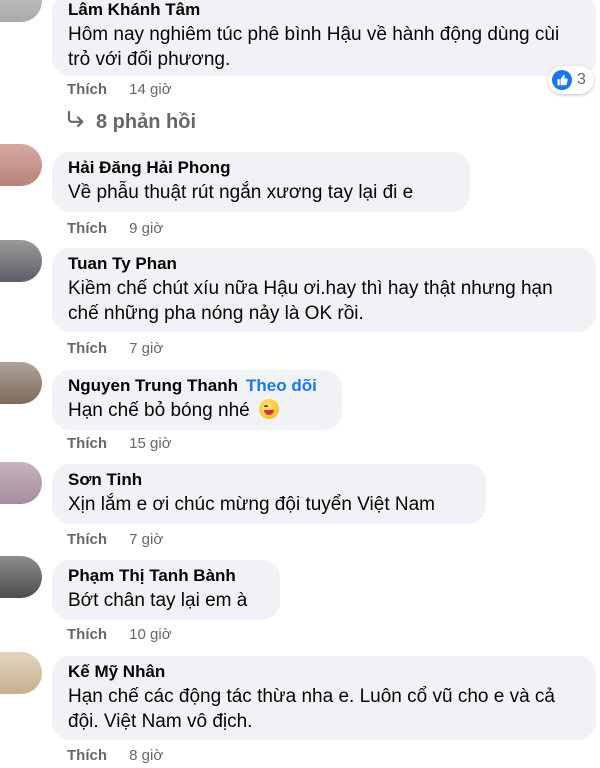 Image resolution: width=600 pixels, height=768 pixels. I want to click on comment-actions: Thích 8 giờ, so click(115, 755).